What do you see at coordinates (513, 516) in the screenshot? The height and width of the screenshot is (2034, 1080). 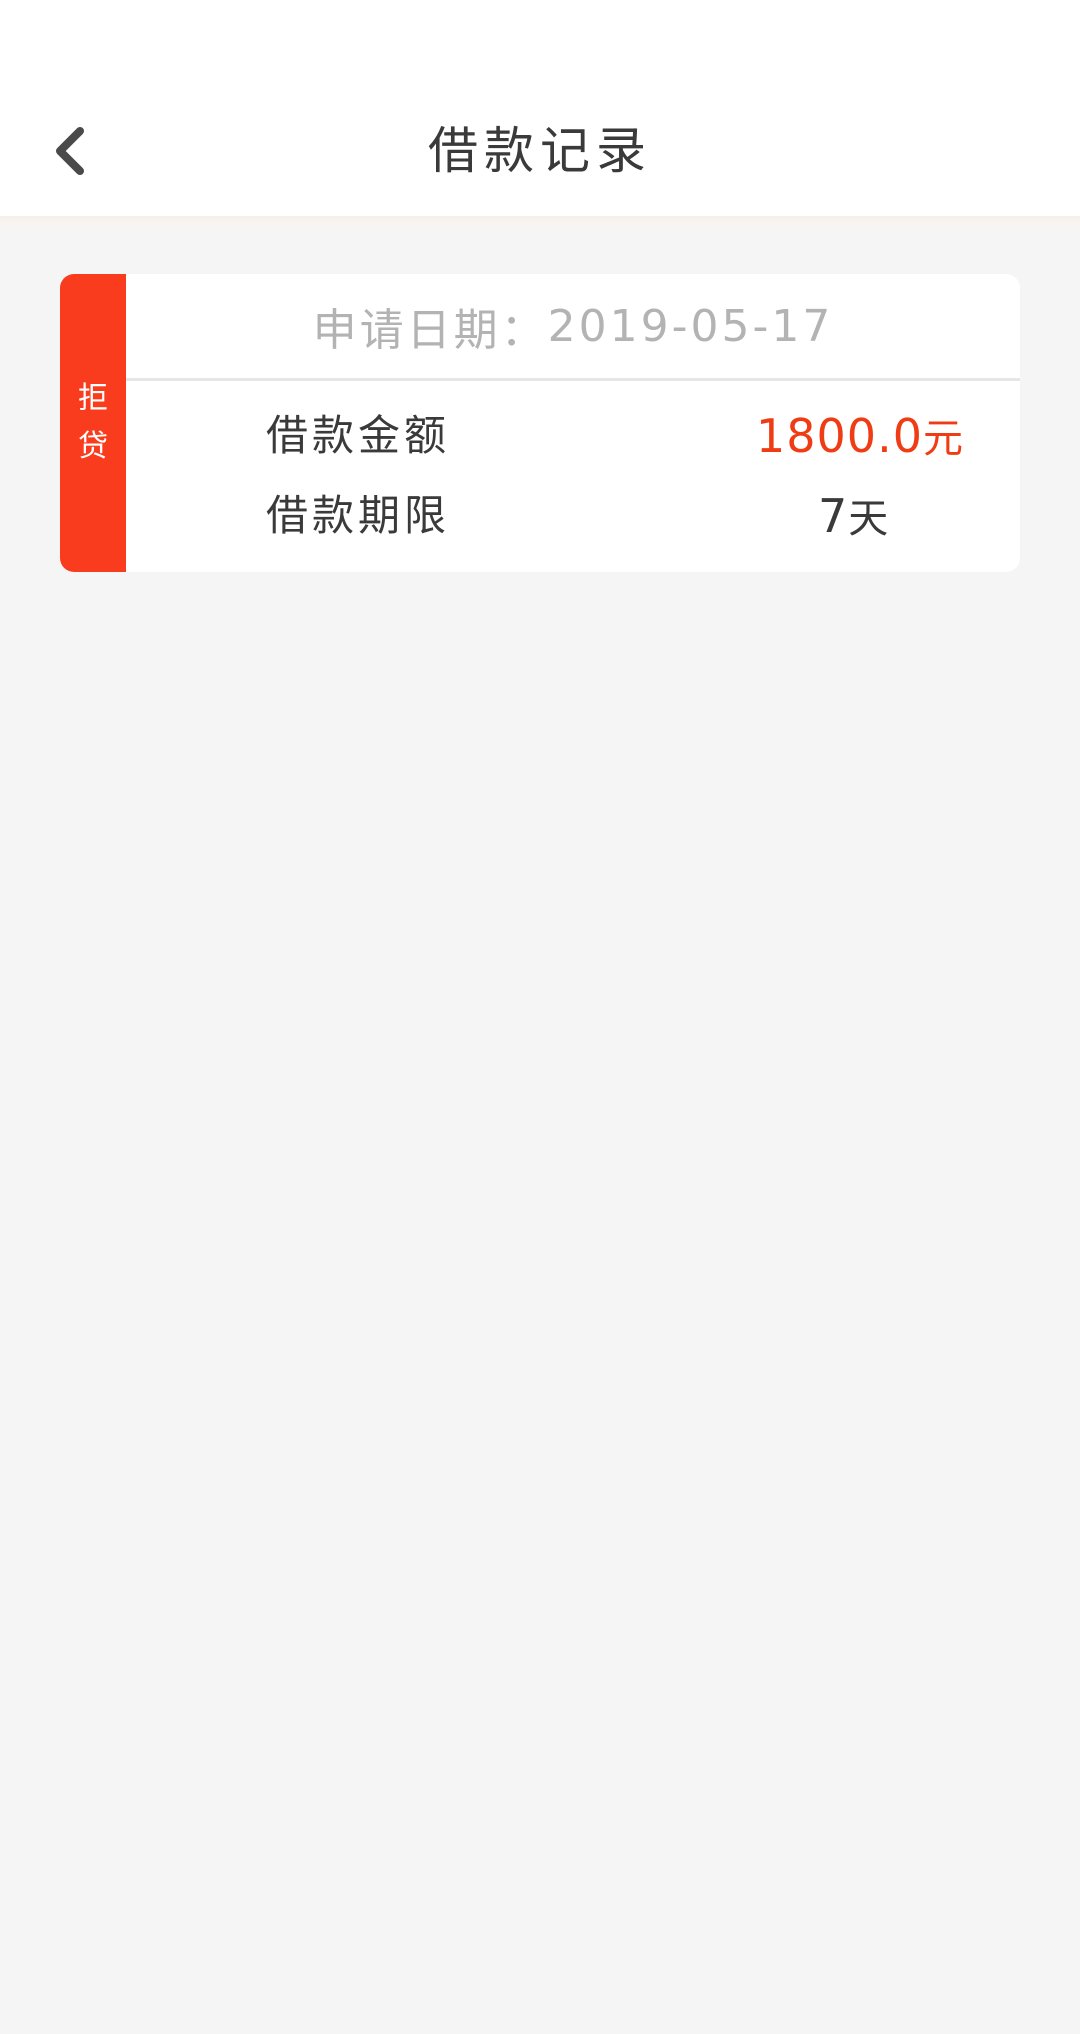 I see `loan-term-row: 借款期限 7天` at bounding box center [513, 516].